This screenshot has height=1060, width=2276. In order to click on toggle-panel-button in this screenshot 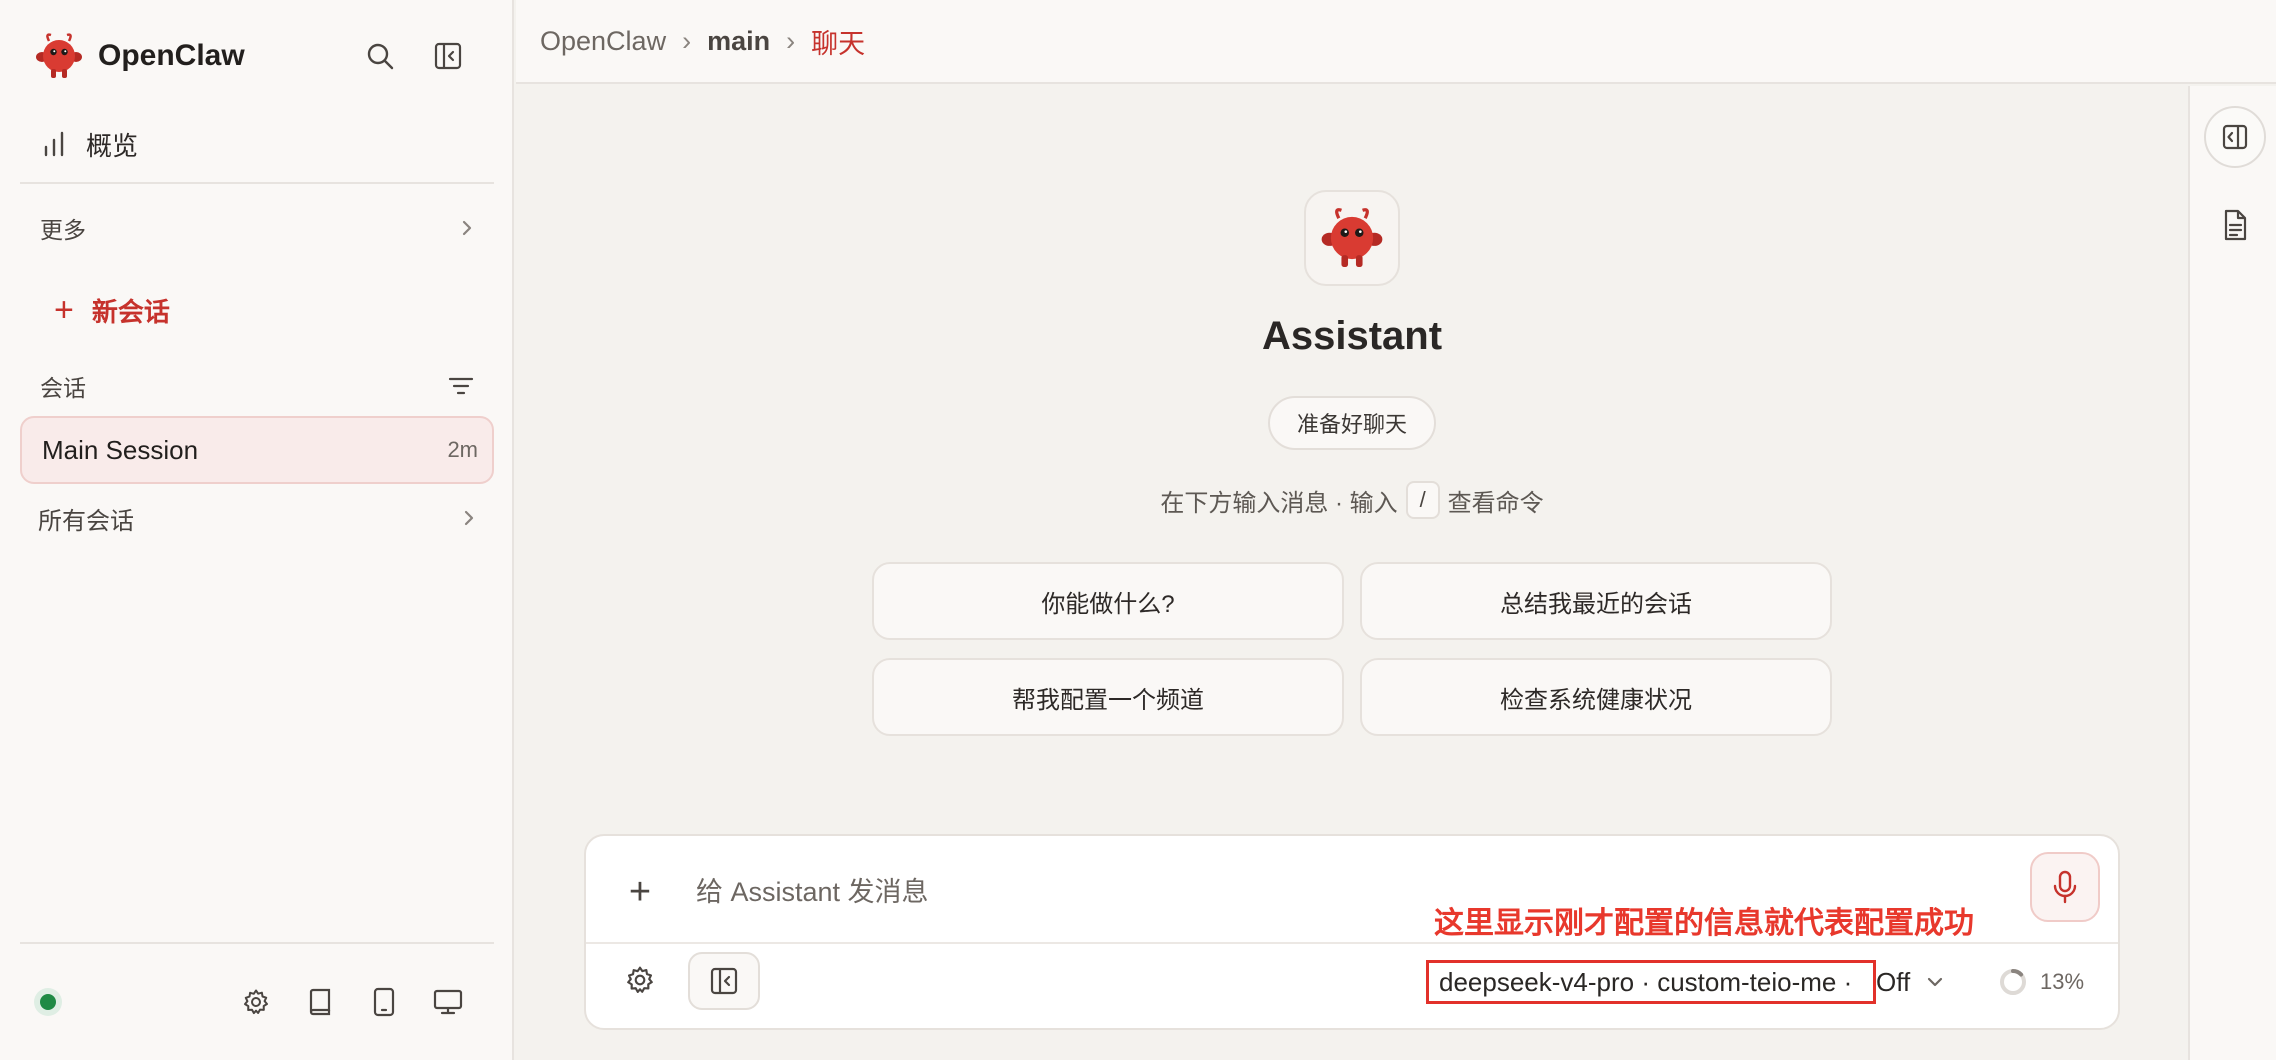, I will do `click(724, 981)`.